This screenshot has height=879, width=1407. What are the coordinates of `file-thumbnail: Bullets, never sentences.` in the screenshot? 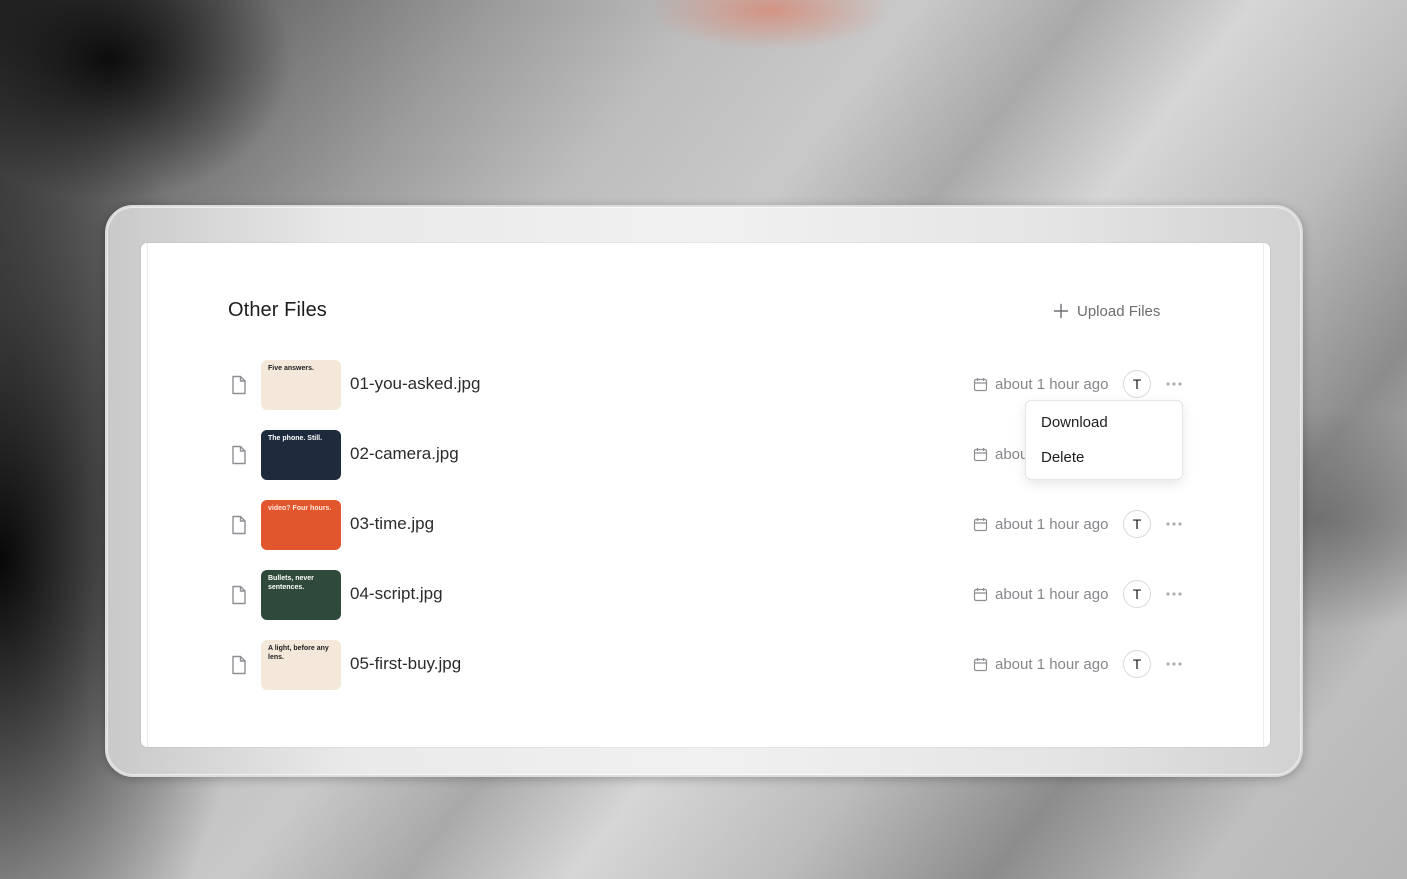 It's located at (301, 595).